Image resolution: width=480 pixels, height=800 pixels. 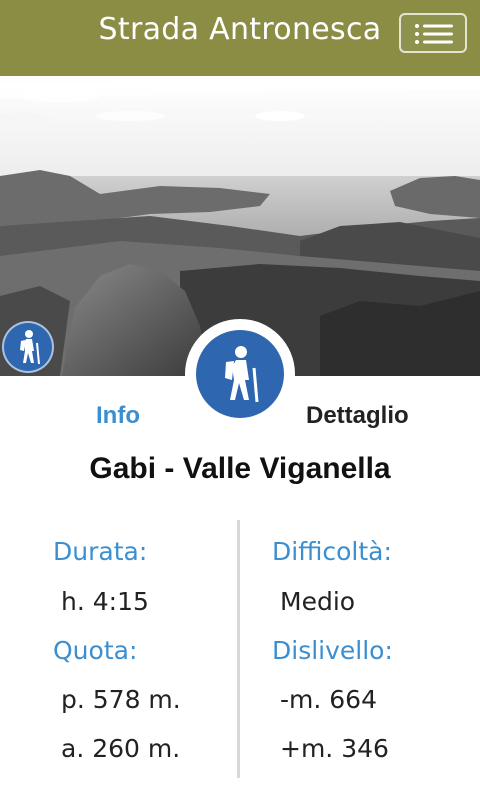 I want to click on dislivello-down-value: -m. 664, so click(x=328, y=699).